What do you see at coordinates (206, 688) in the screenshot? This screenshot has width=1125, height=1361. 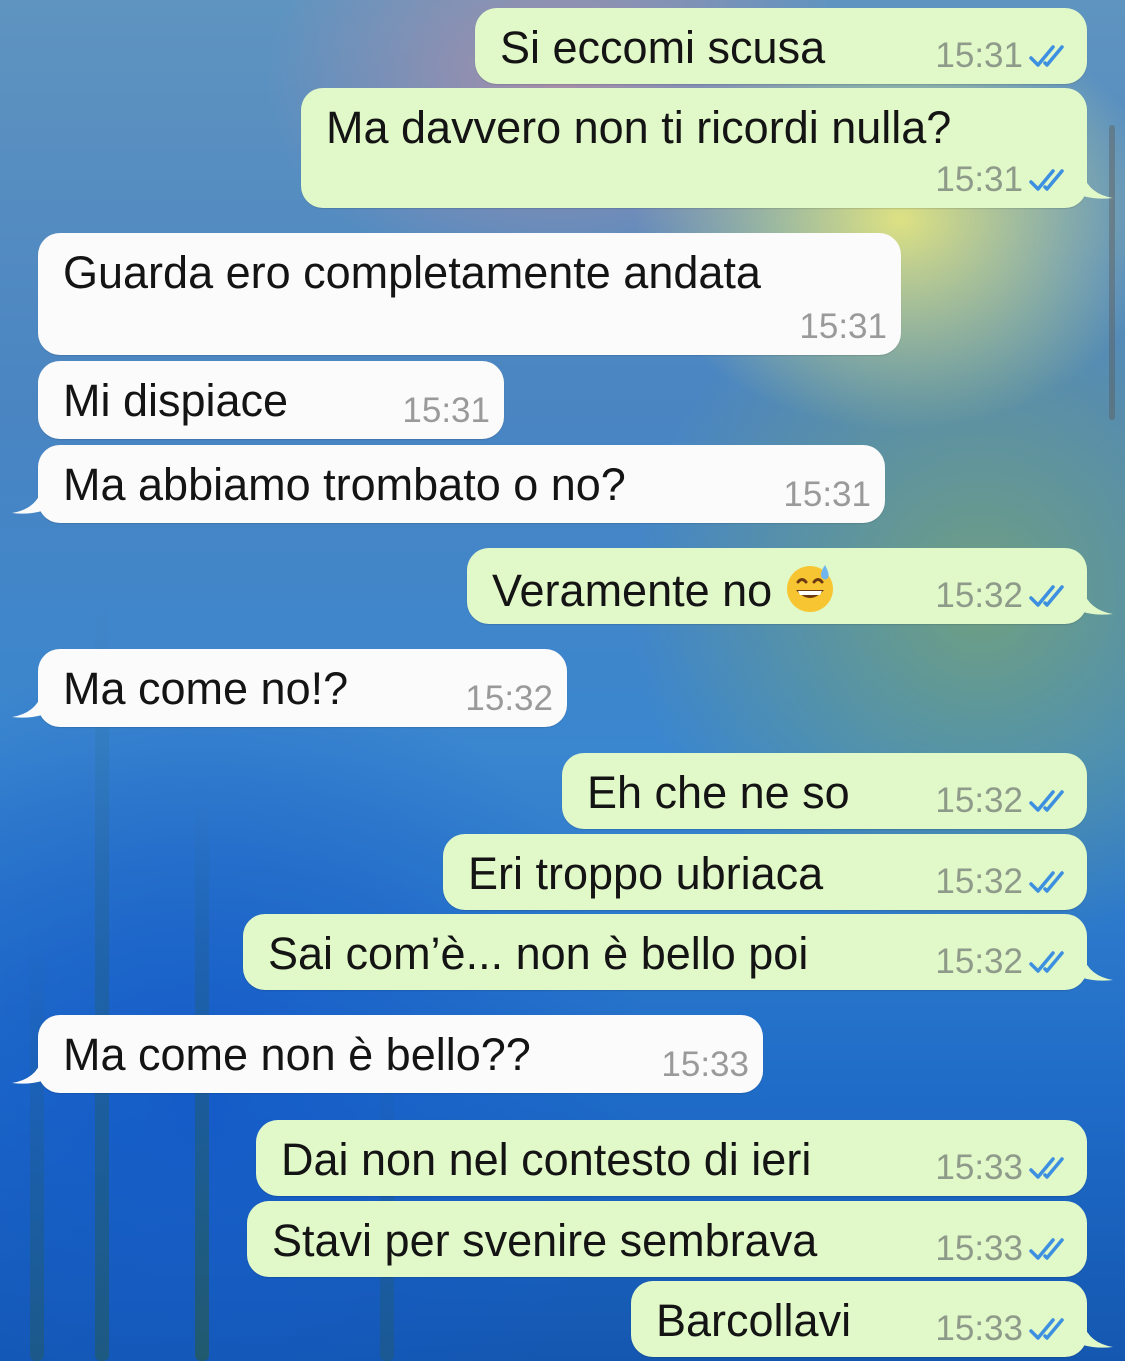 I see `message-text: Ma come no!?` at bounding box center [206, 688].